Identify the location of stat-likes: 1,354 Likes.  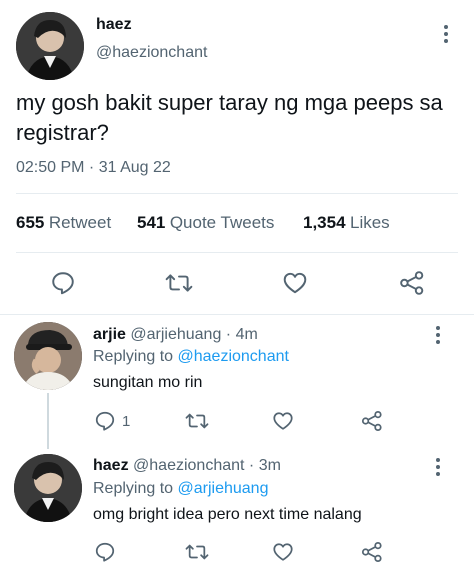
(346, 223).